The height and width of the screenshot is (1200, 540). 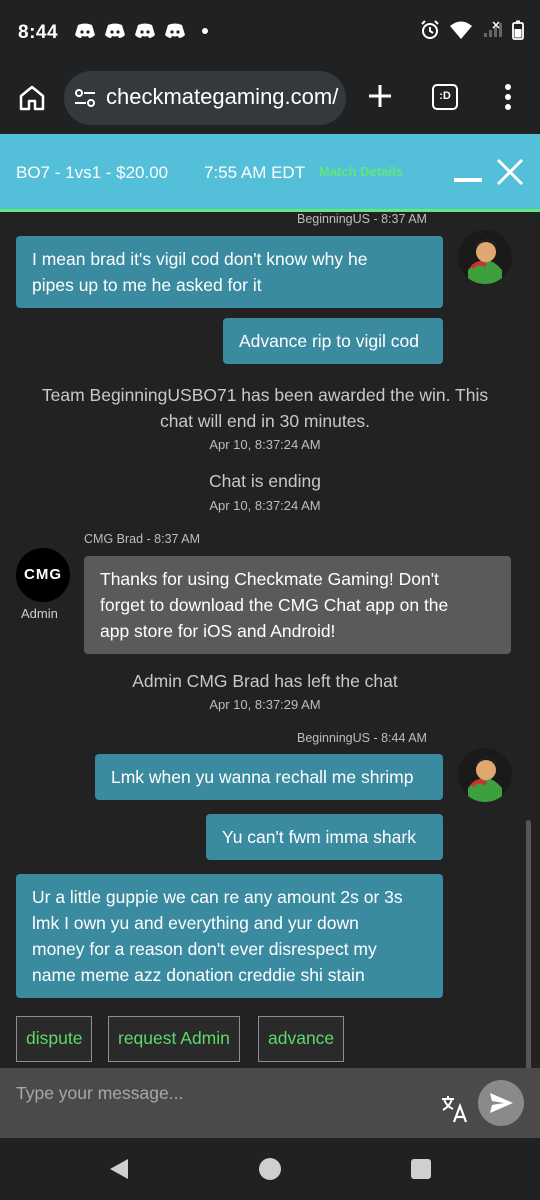 I want to click on message-line: lmk I own yu and everything and yur down, so click(x=195, y=923).